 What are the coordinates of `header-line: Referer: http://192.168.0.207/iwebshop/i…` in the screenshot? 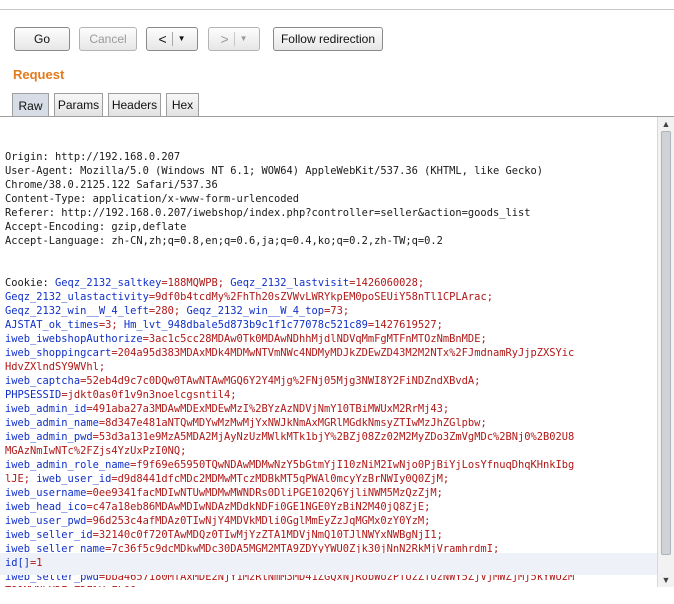 It's located at (268, 213).